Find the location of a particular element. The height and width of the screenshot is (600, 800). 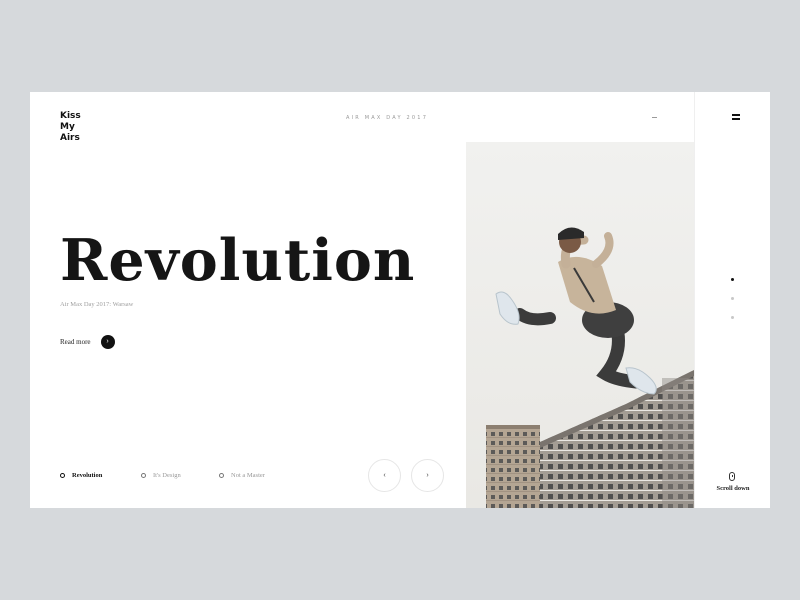

side-panel: Scroll down is located at coordinates (732, 300).